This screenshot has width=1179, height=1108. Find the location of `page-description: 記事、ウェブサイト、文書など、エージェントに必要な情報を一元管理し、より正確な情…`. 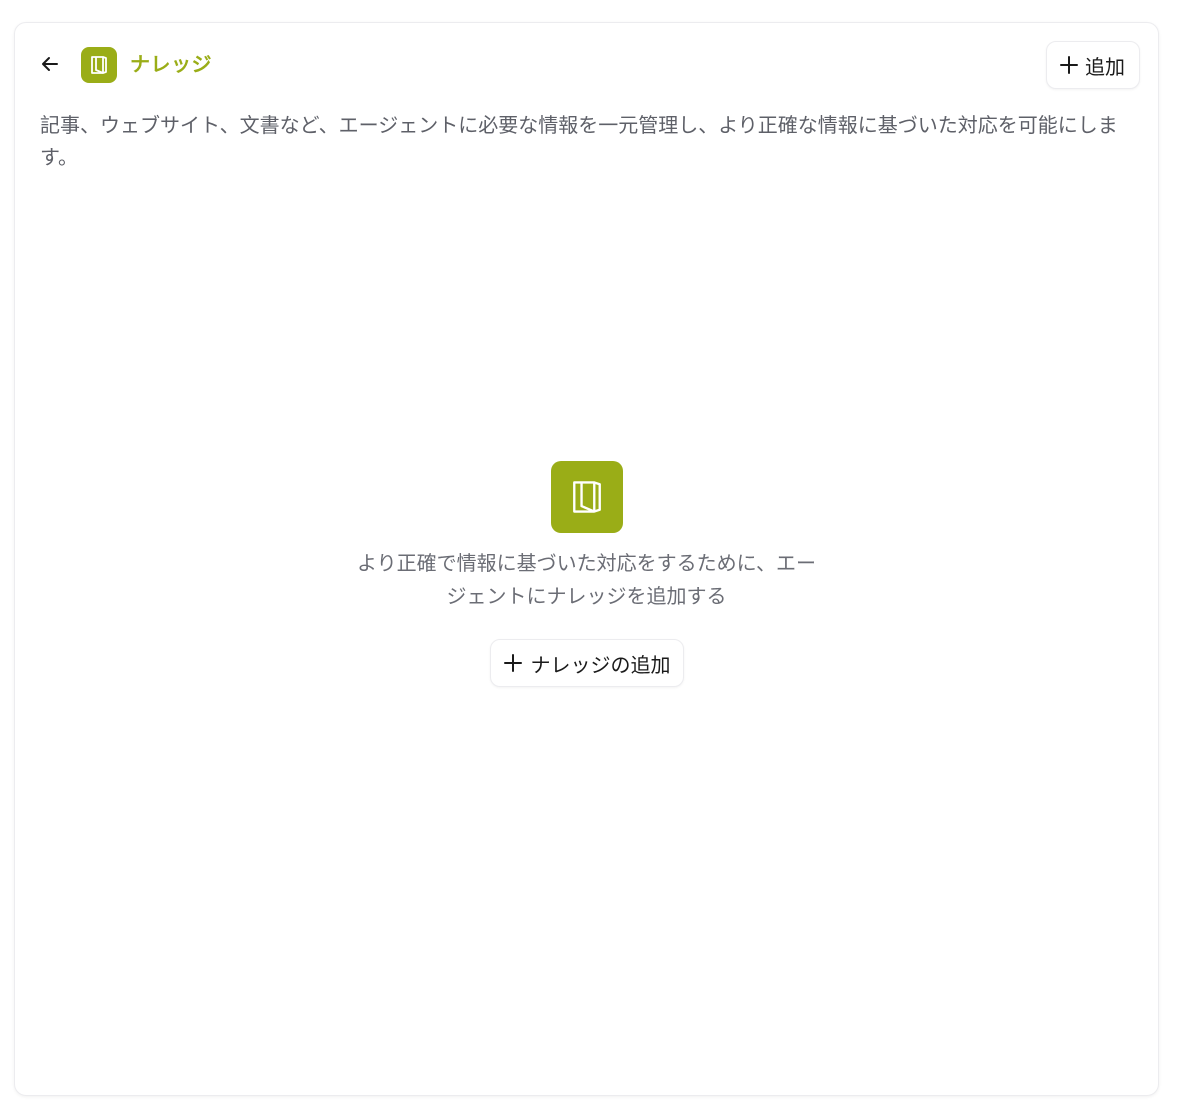

page-description: 記事、ウェブサイト、文書など、エージェントに必要な情報を一元管理し、より正確な情… is located at coordinates (579, 141).